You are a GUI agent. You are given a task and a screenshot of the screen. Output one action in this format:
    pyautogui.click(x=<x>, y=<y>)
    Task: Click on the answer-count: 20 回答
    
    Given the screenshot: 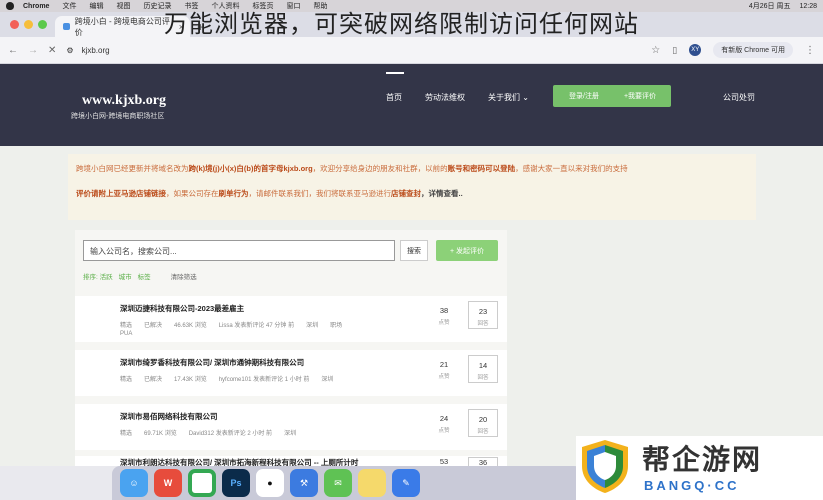 What is the action you would take?
    pyautogui.click(x=483, y=423)
    